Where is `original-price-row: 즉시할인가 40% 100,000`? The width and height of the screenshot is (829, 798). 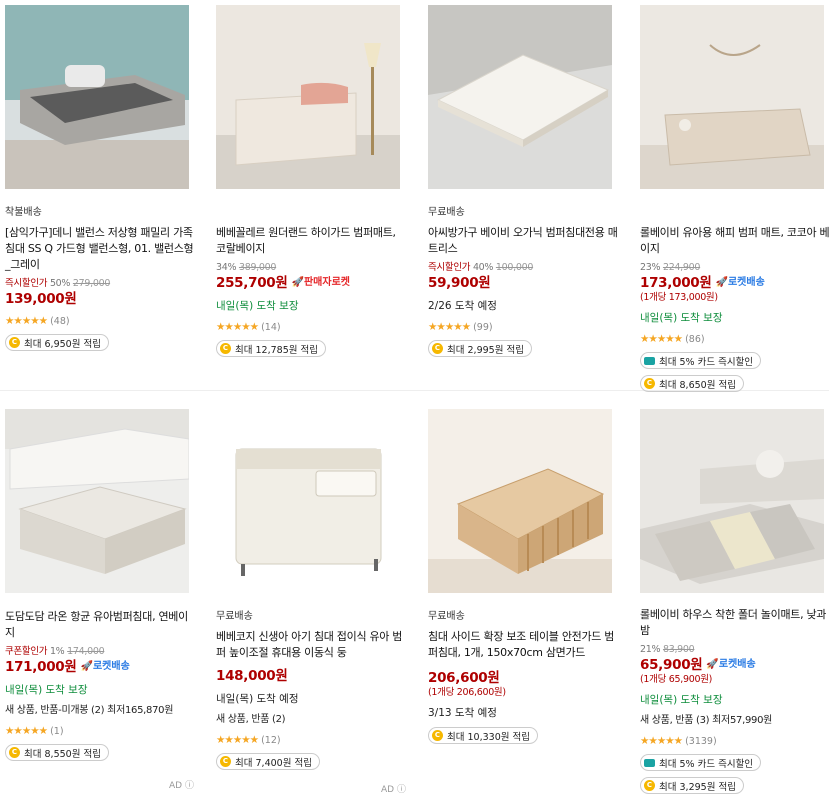 original-price-row: 즉시할인가 40% 100,000 is located at coordinates (525, 267).